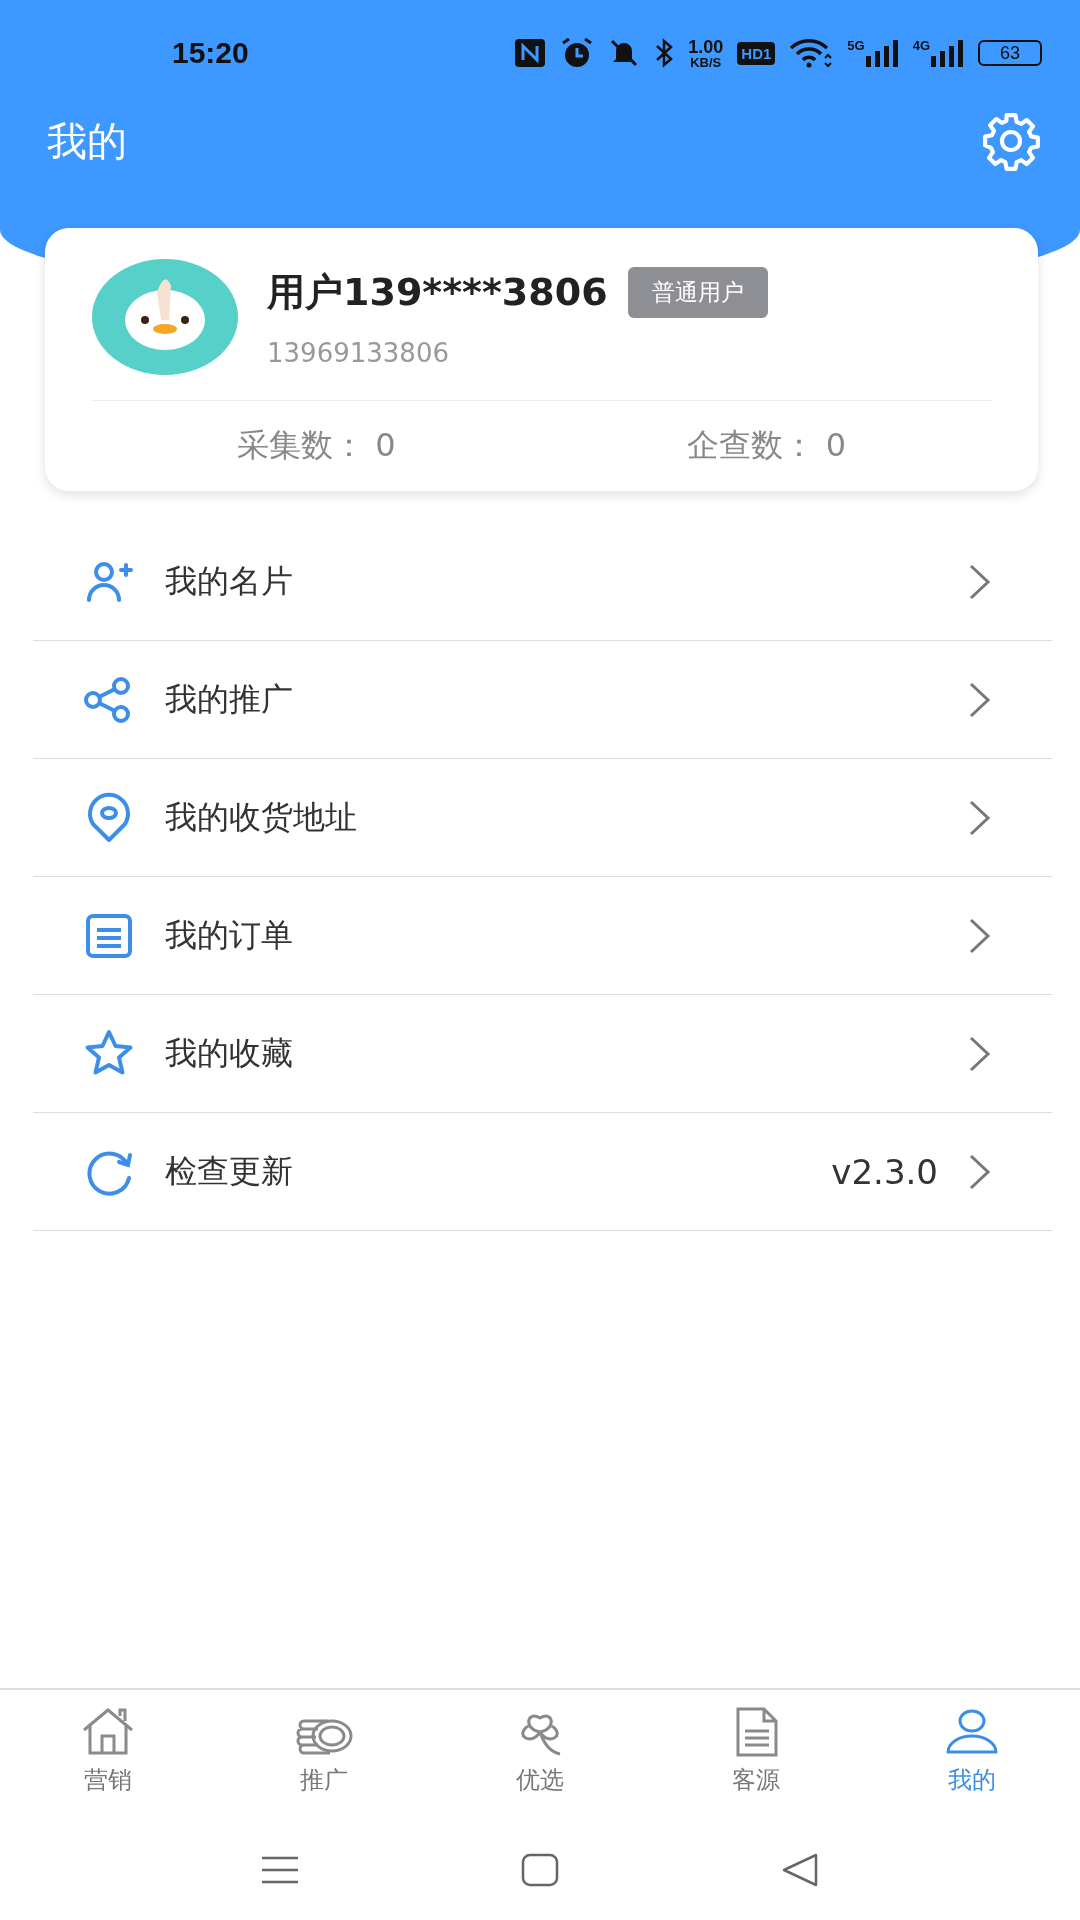 This screenshot has width=1080, height=1920. Describe the element at coordinates (766, 445) in the screenshot. I see `stat-count: 企查数： 0` at that location.